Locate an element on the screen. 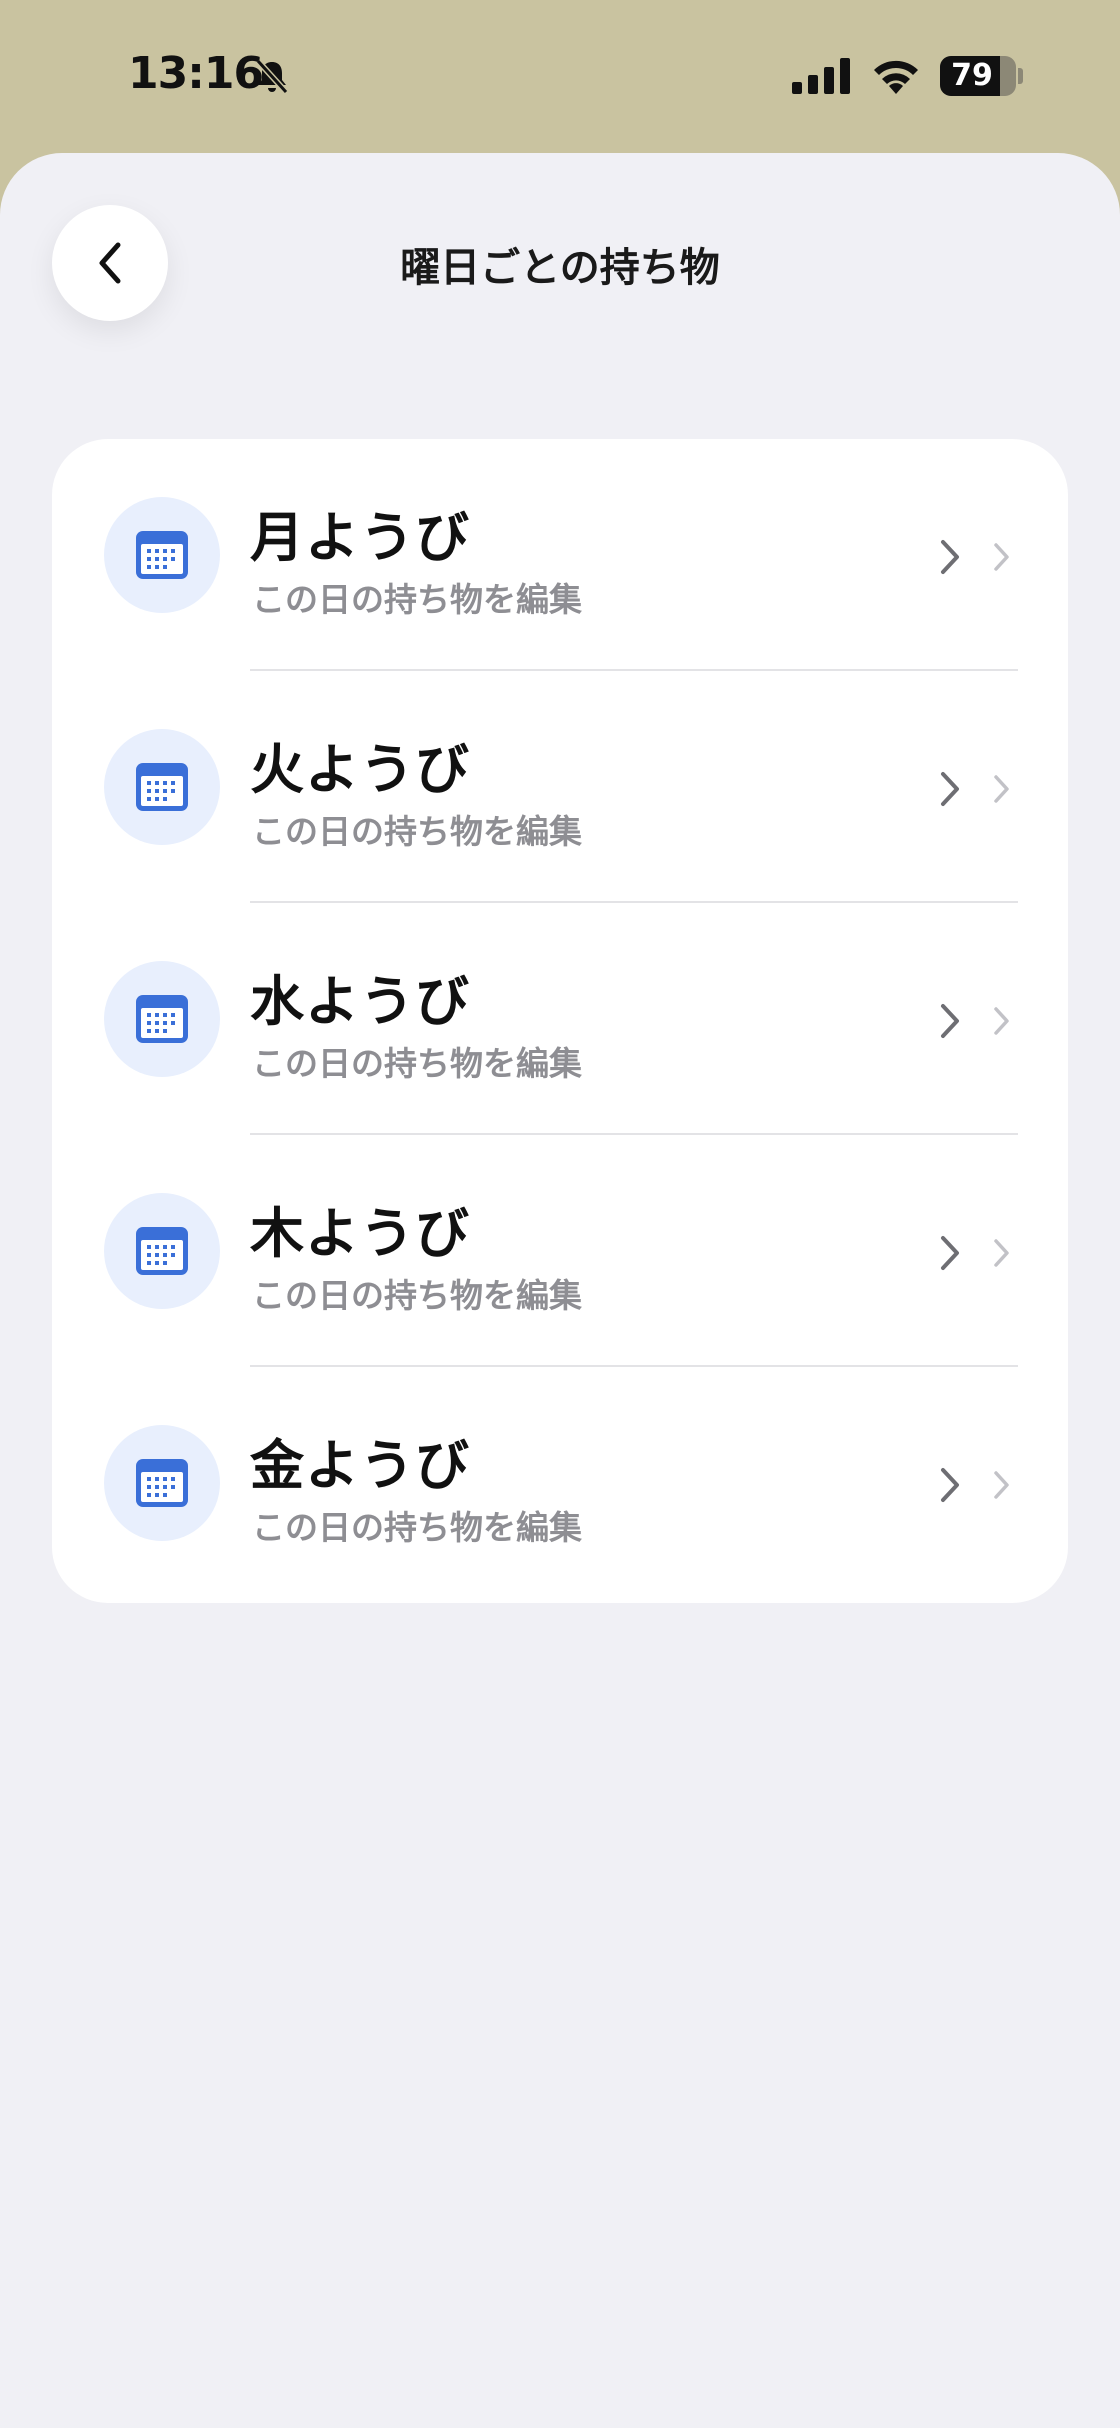  status-time: 13:16 is located at coordinates (196, 73).